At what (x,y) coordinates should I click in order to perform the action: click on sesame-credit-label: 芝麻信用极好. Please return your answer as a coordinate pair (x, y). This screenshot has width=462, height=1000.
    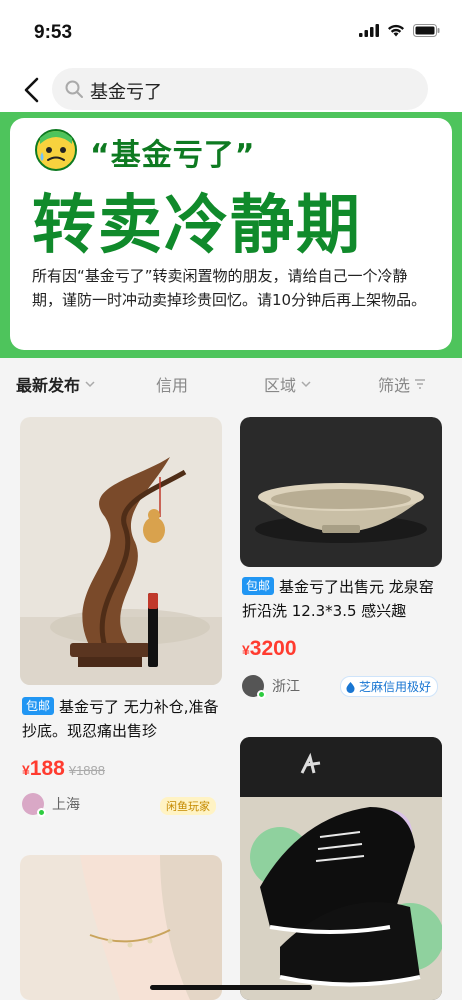
    Looking at the image, I should click on (394, 687).